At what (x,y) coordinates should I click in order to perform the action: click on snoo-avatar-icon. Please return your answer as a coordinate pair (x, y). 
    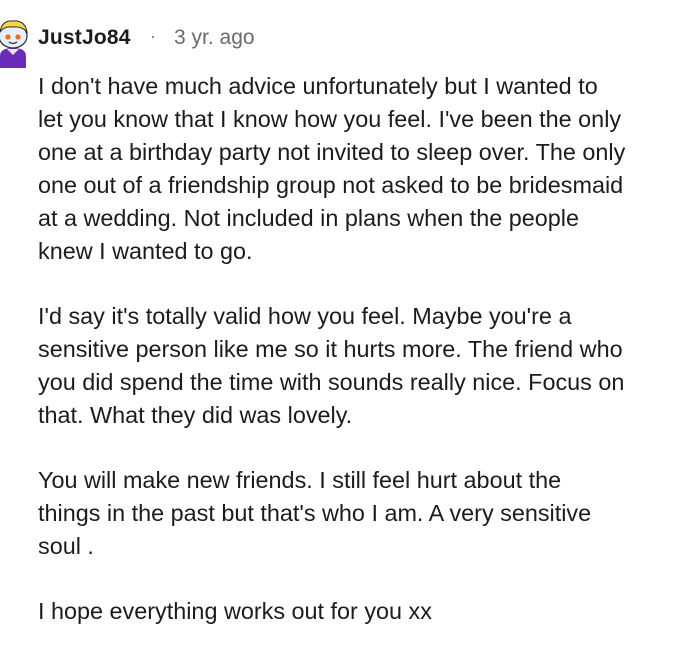
    Looking at the image, I should click on (15, 38).